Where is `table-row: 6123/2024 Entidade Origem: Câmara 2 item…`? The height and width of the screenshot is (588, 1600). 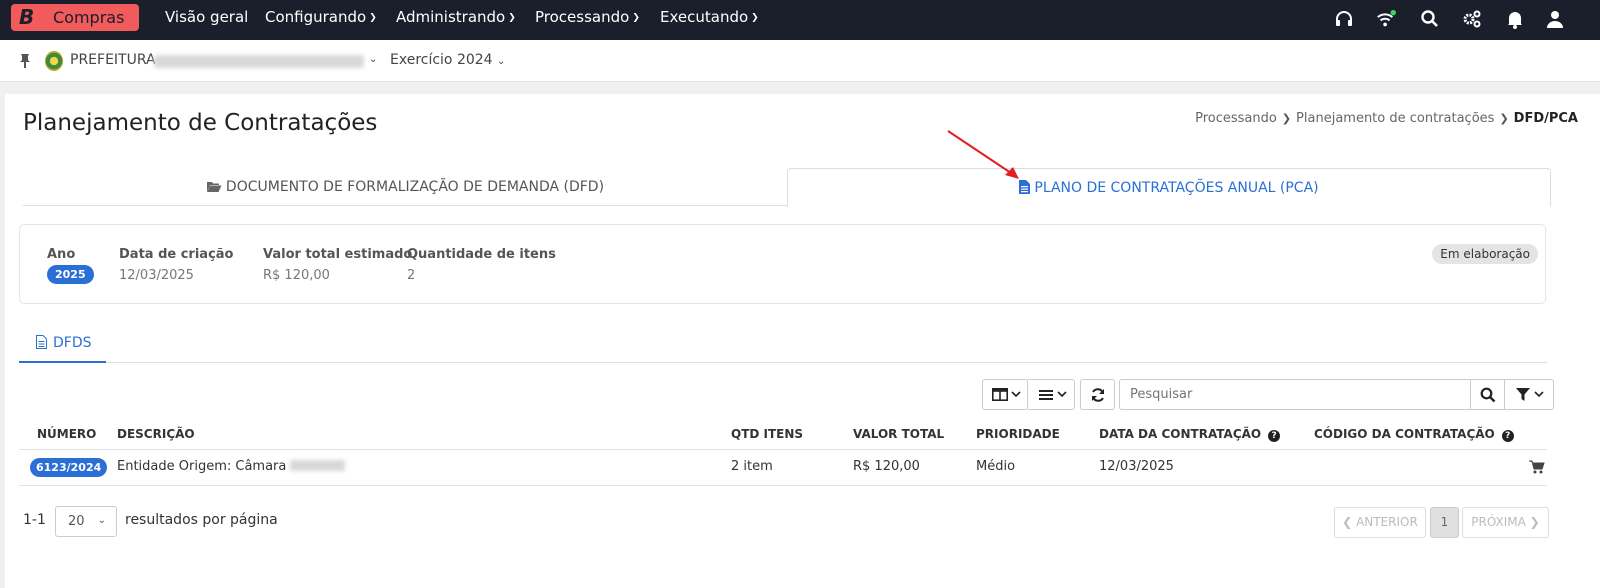
table-row: 6123/2024 Entidade Origem: Câmara 2 item… is located at coordinates (783, 468).